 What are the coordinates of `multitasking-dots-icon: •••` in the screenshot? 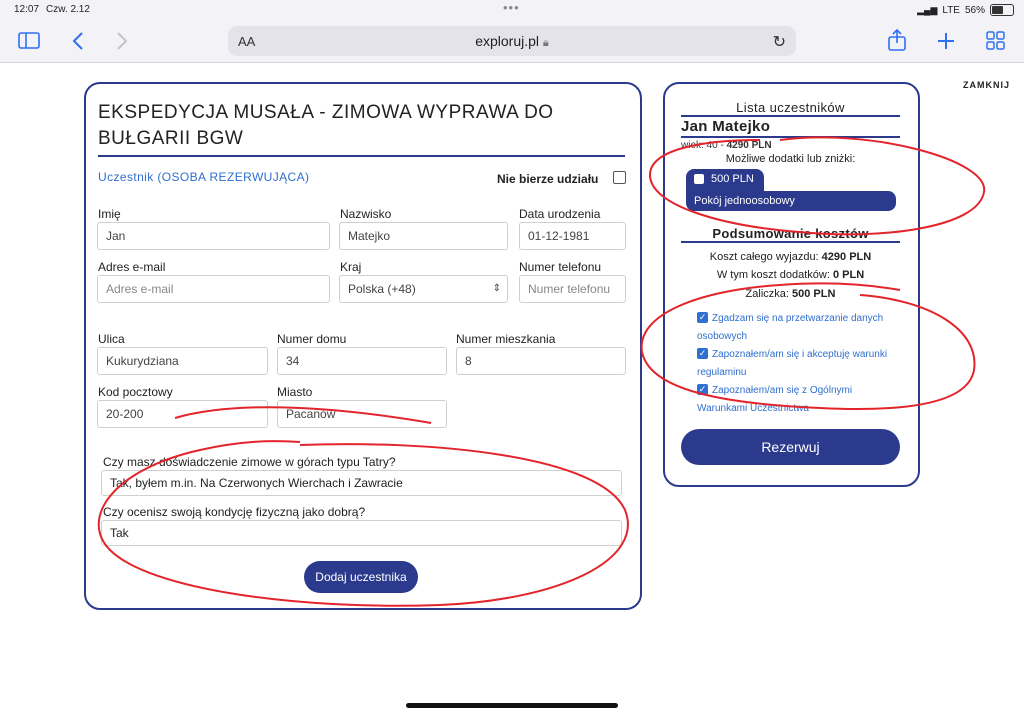 It's located at (511, 7).